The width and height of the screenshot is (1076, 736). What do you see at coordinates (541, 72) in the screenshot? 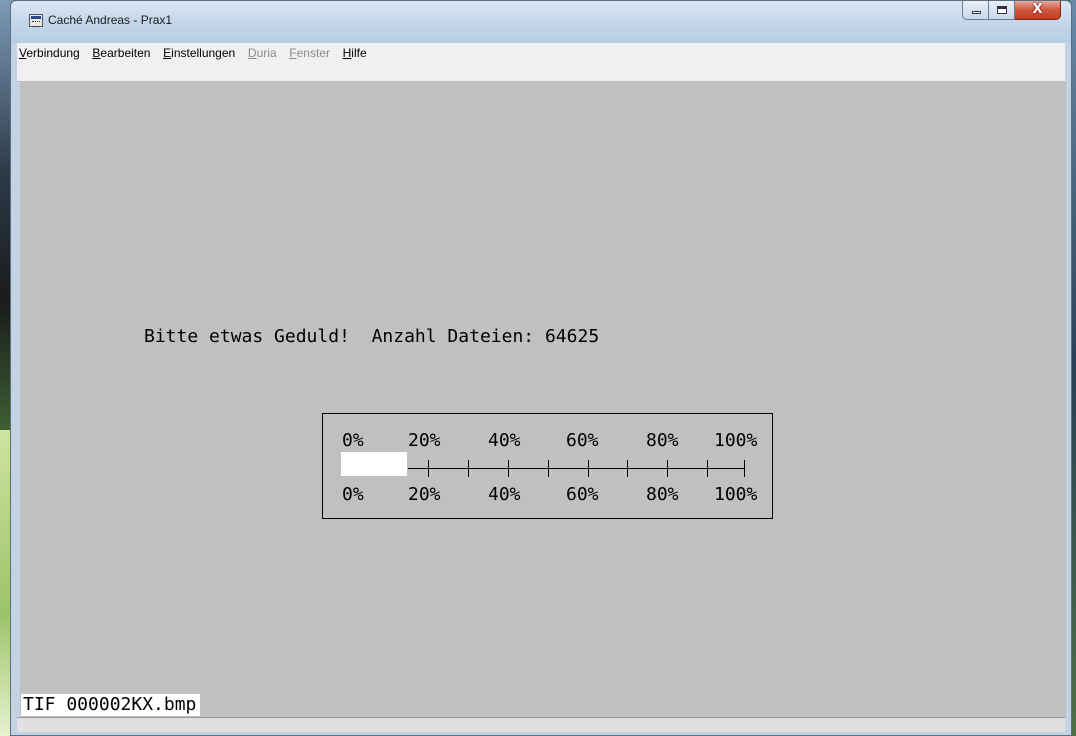
I see `menu-bar-separator` at bounding box center [541, 72].